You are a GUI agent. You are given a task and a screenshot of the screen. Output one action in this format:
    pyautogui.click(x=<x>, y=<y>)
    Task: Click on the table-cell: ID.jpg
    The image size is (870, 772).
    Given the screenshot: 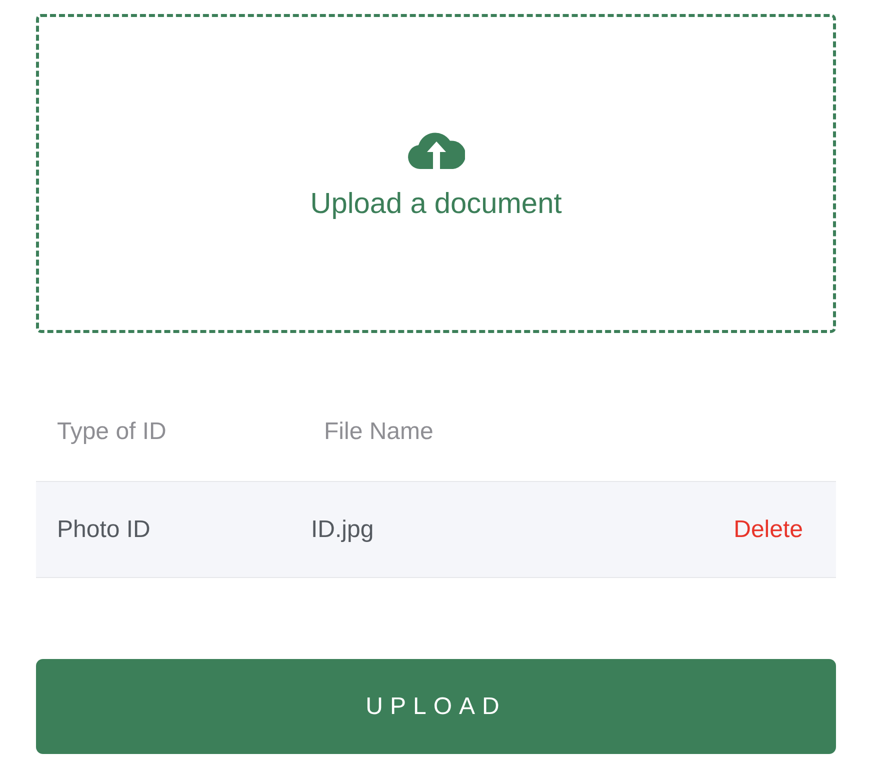 What is the action you would take?
    pyautogui.click(x=342, y=530)
    